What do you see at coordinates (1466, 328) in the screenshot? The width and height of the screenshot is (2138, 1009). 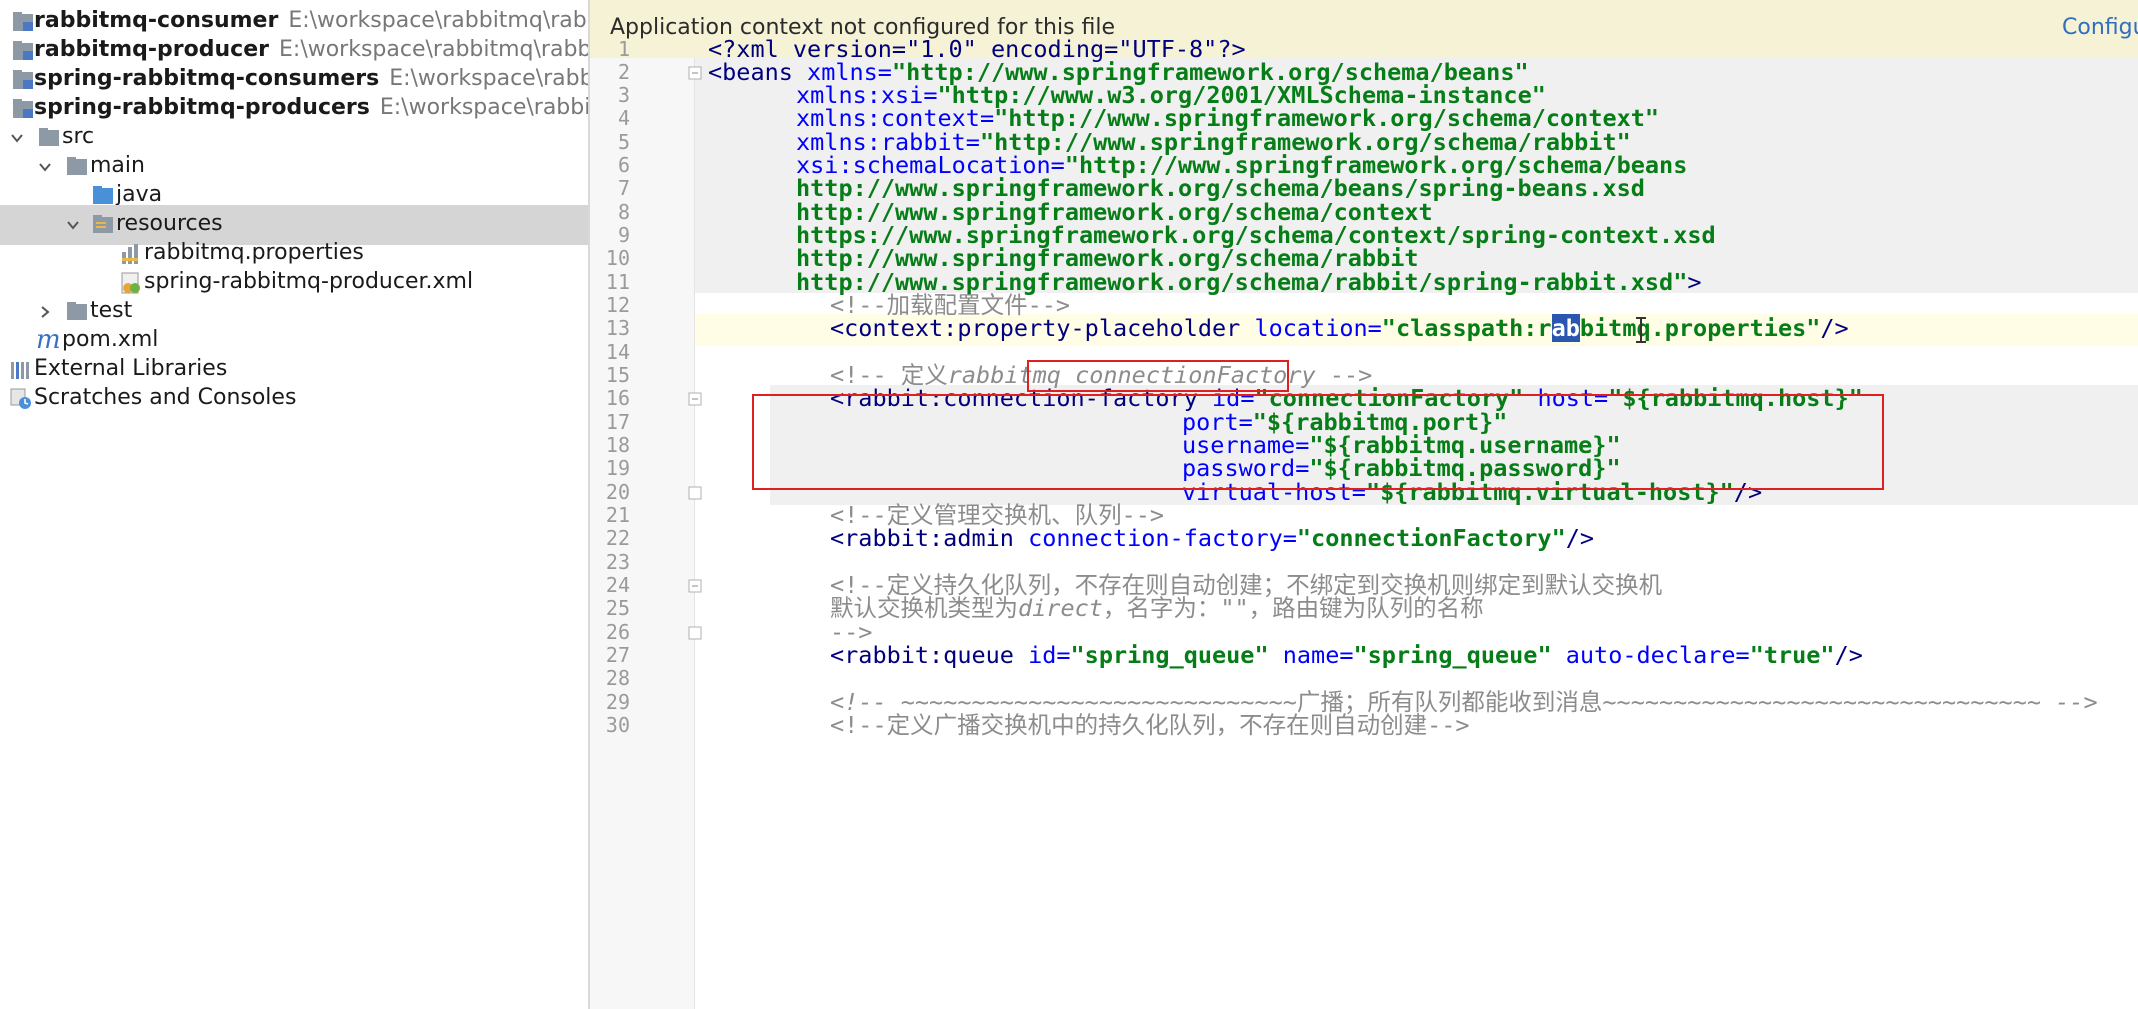 I see `code-value: "classpath:r` at bounding box center [1466, 328].